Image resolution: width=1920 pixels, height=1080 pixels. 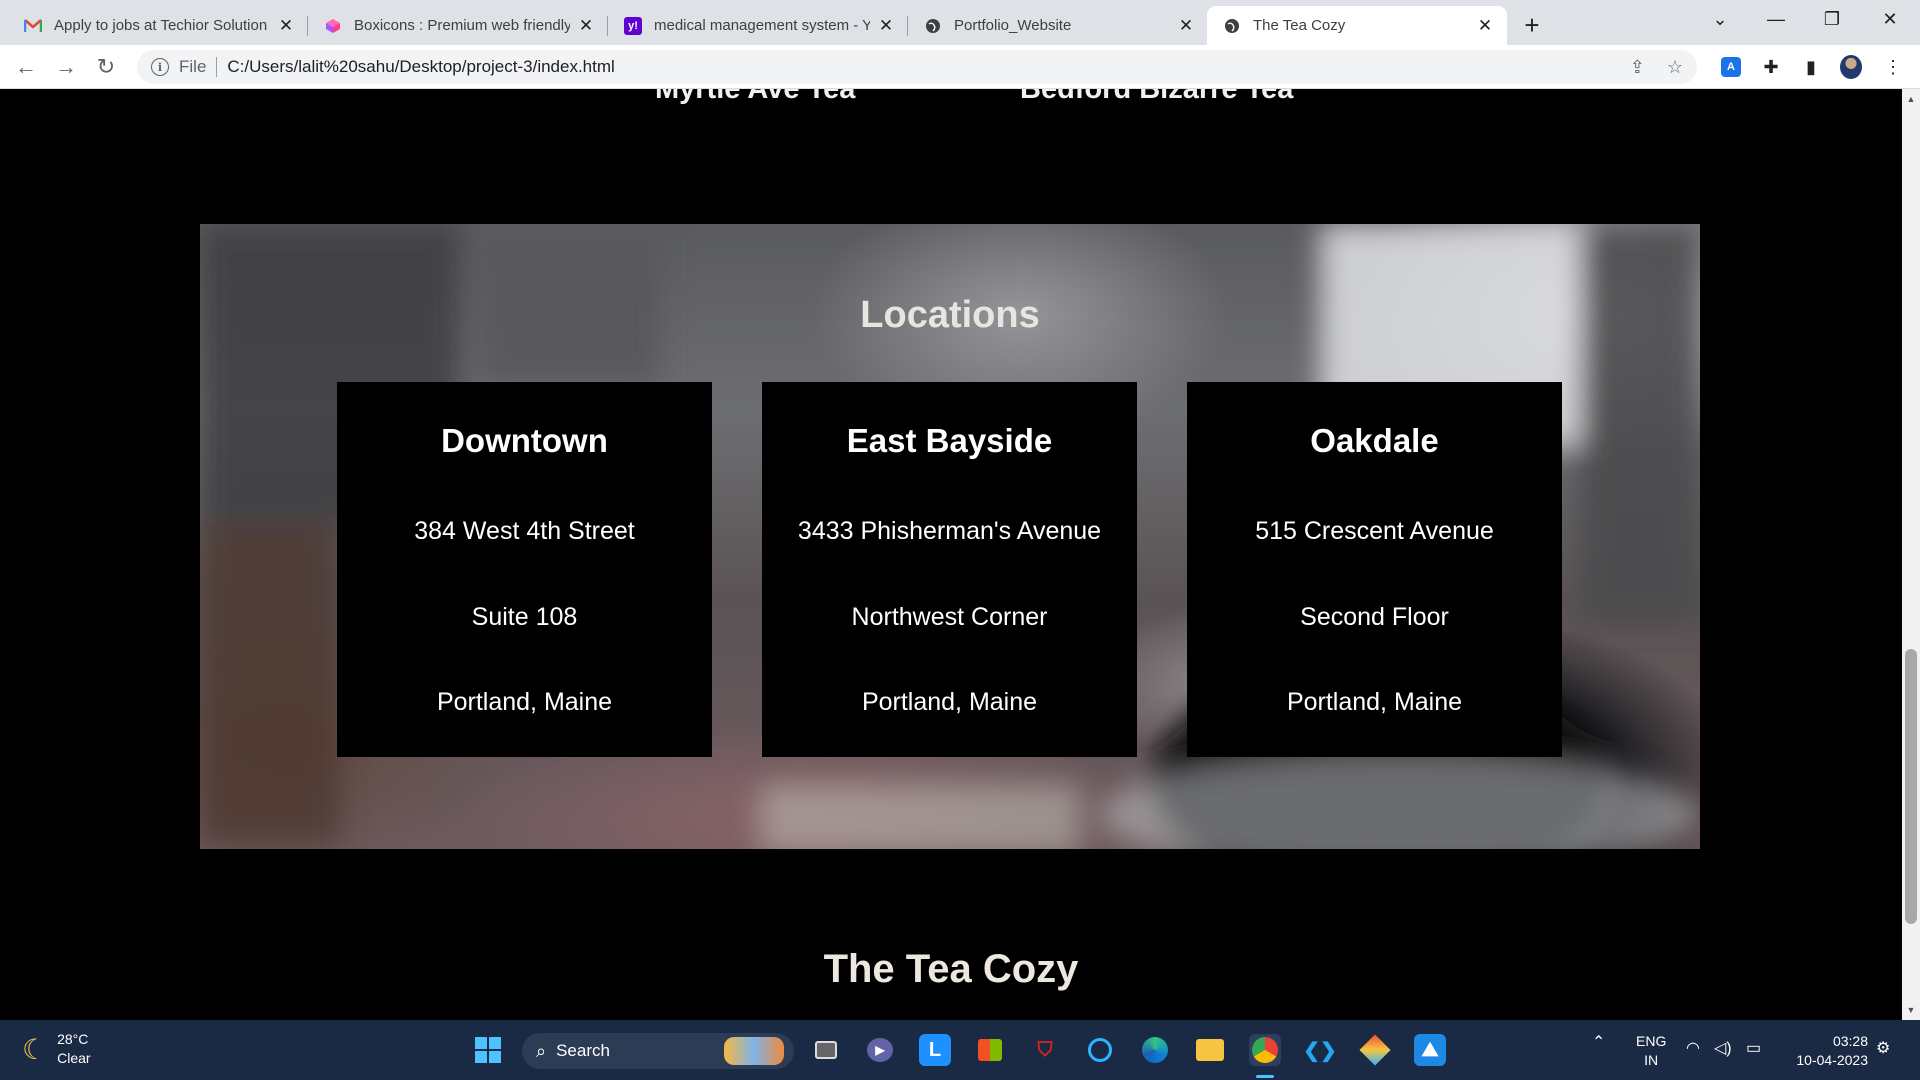 I want to click on search-icon: ⌕, so click(x=541, y=1050).